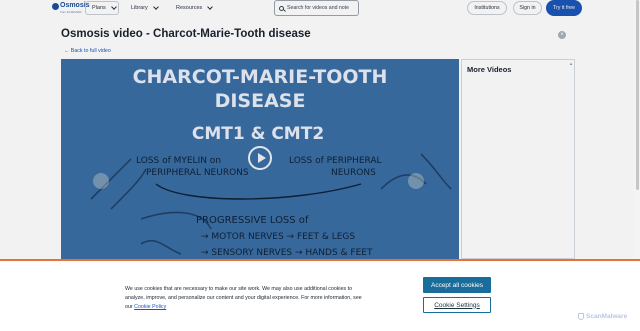 This screenshot has width=640, height=331. I want to click on right-note-line1: LOSS of PERIPHERAL, so click(335, 161).